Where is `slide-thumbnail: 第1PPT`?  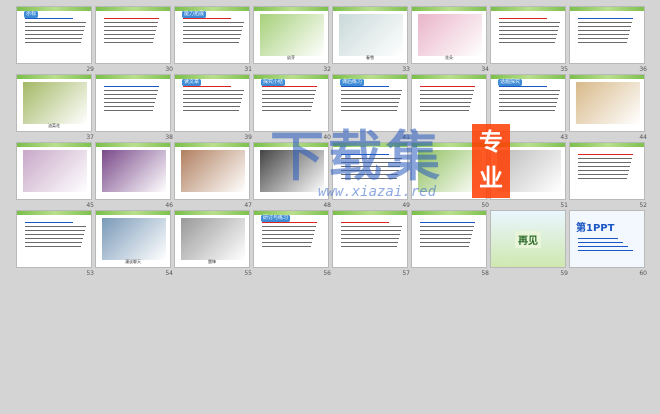 slide-thumbnail: 第1PPT is located at coordinates (607, 239).